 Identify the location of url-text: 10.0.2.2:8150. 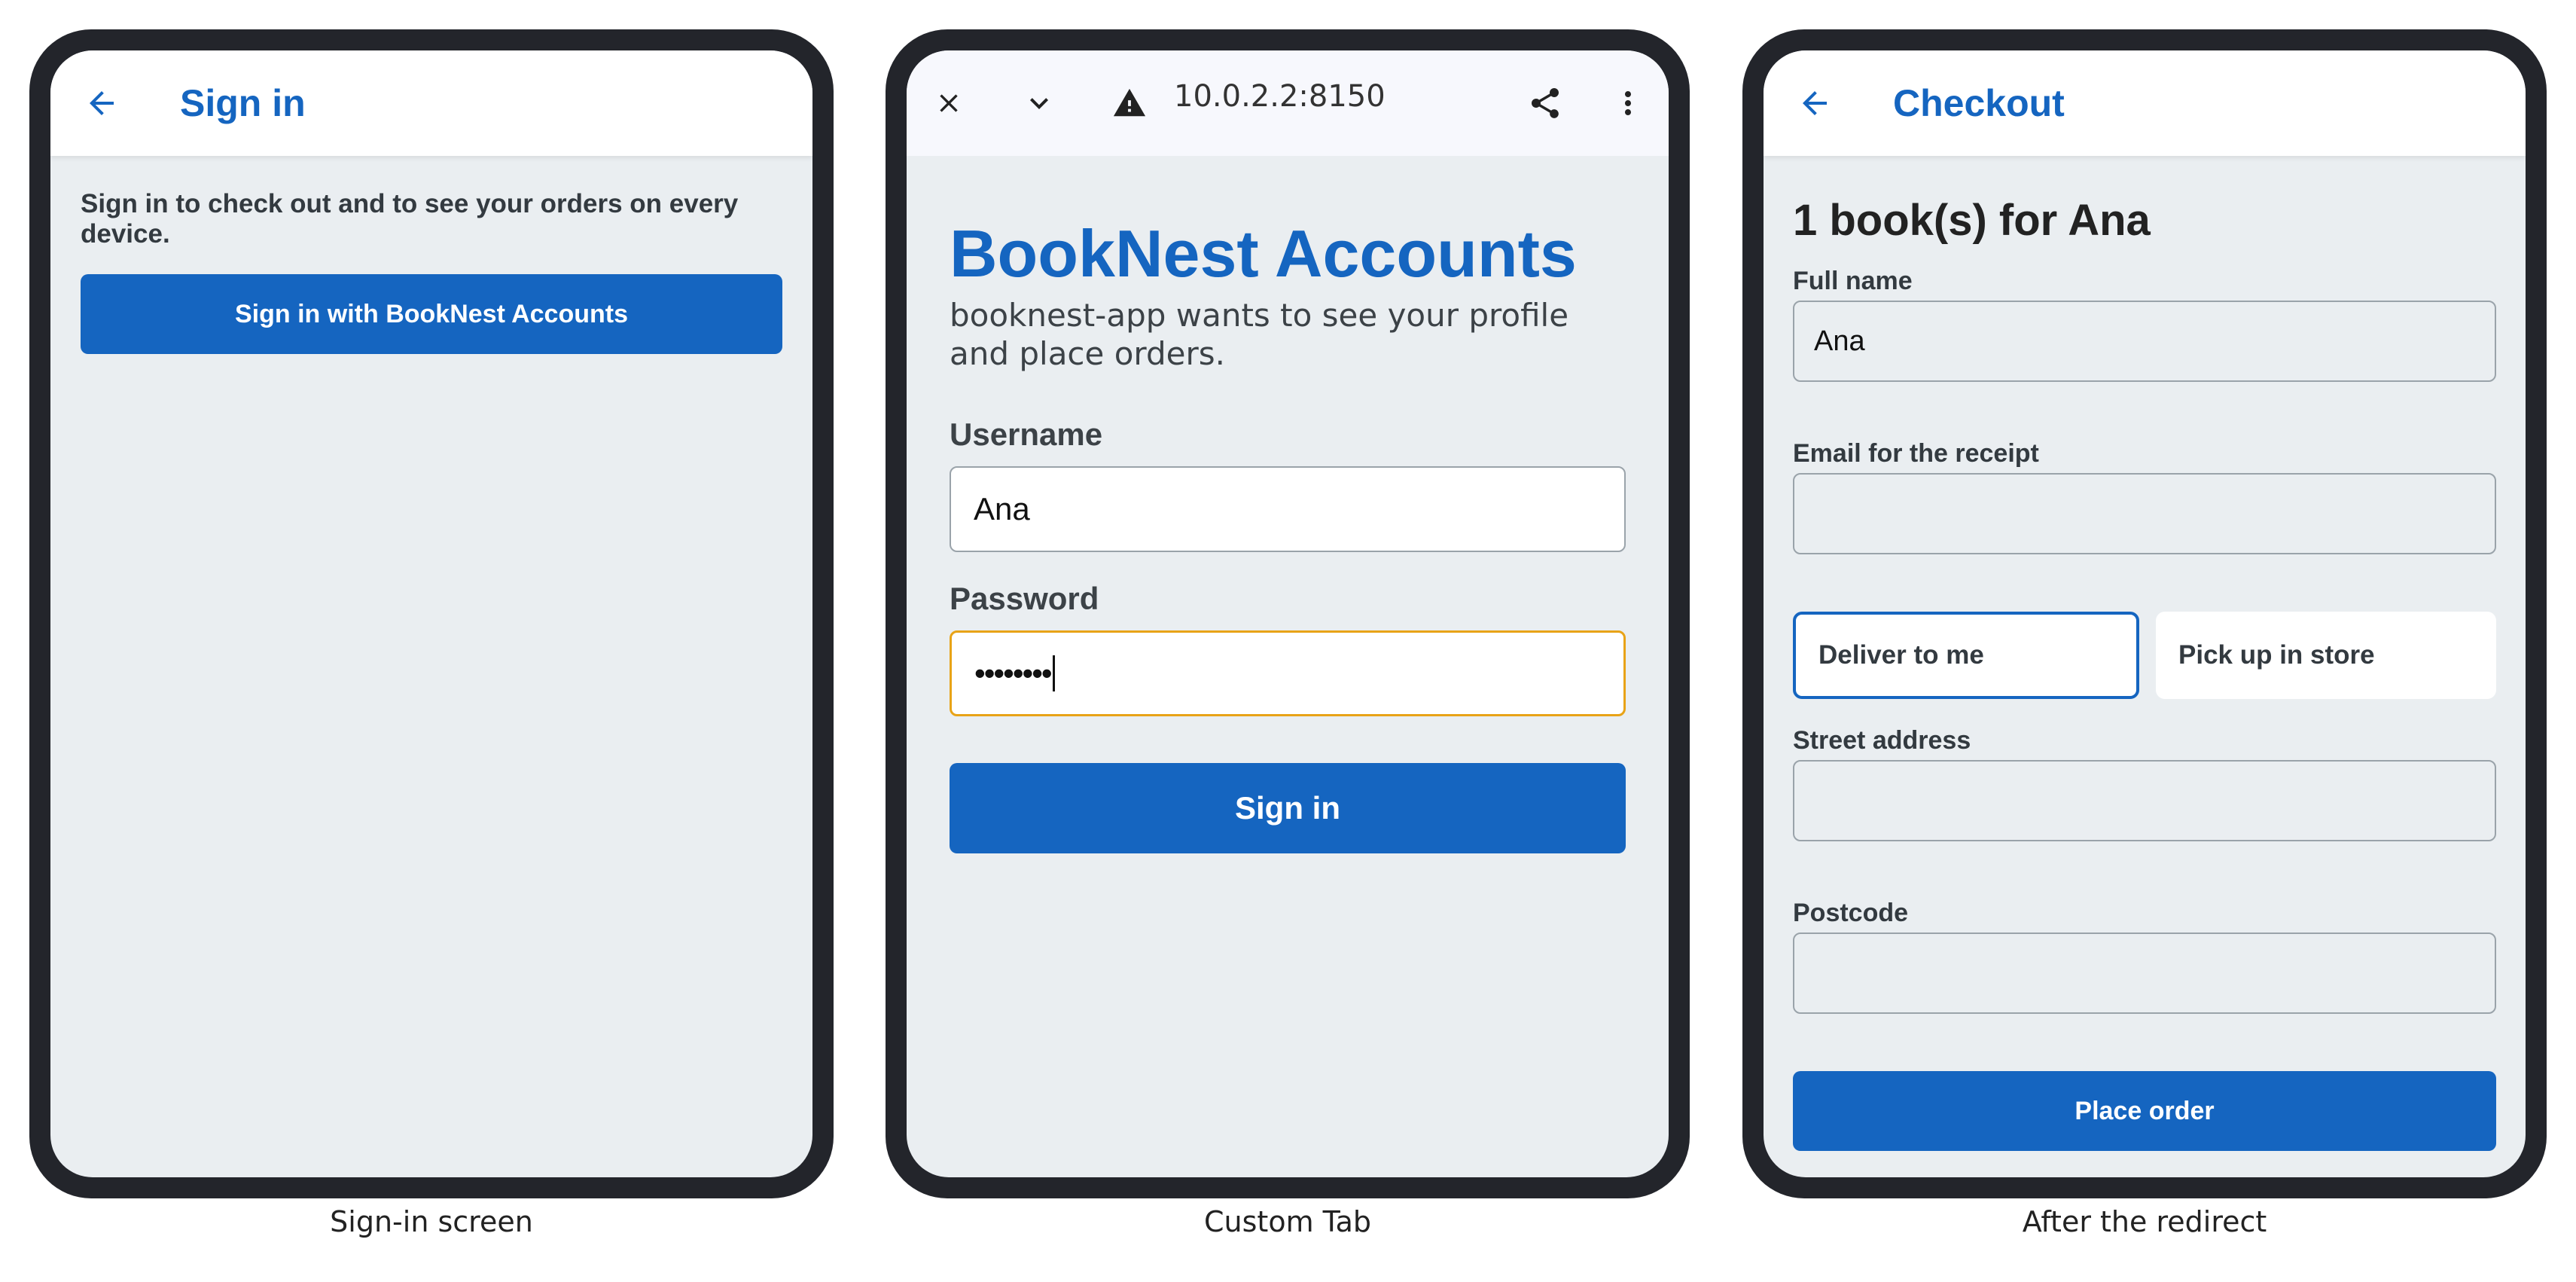
(1280, 96).